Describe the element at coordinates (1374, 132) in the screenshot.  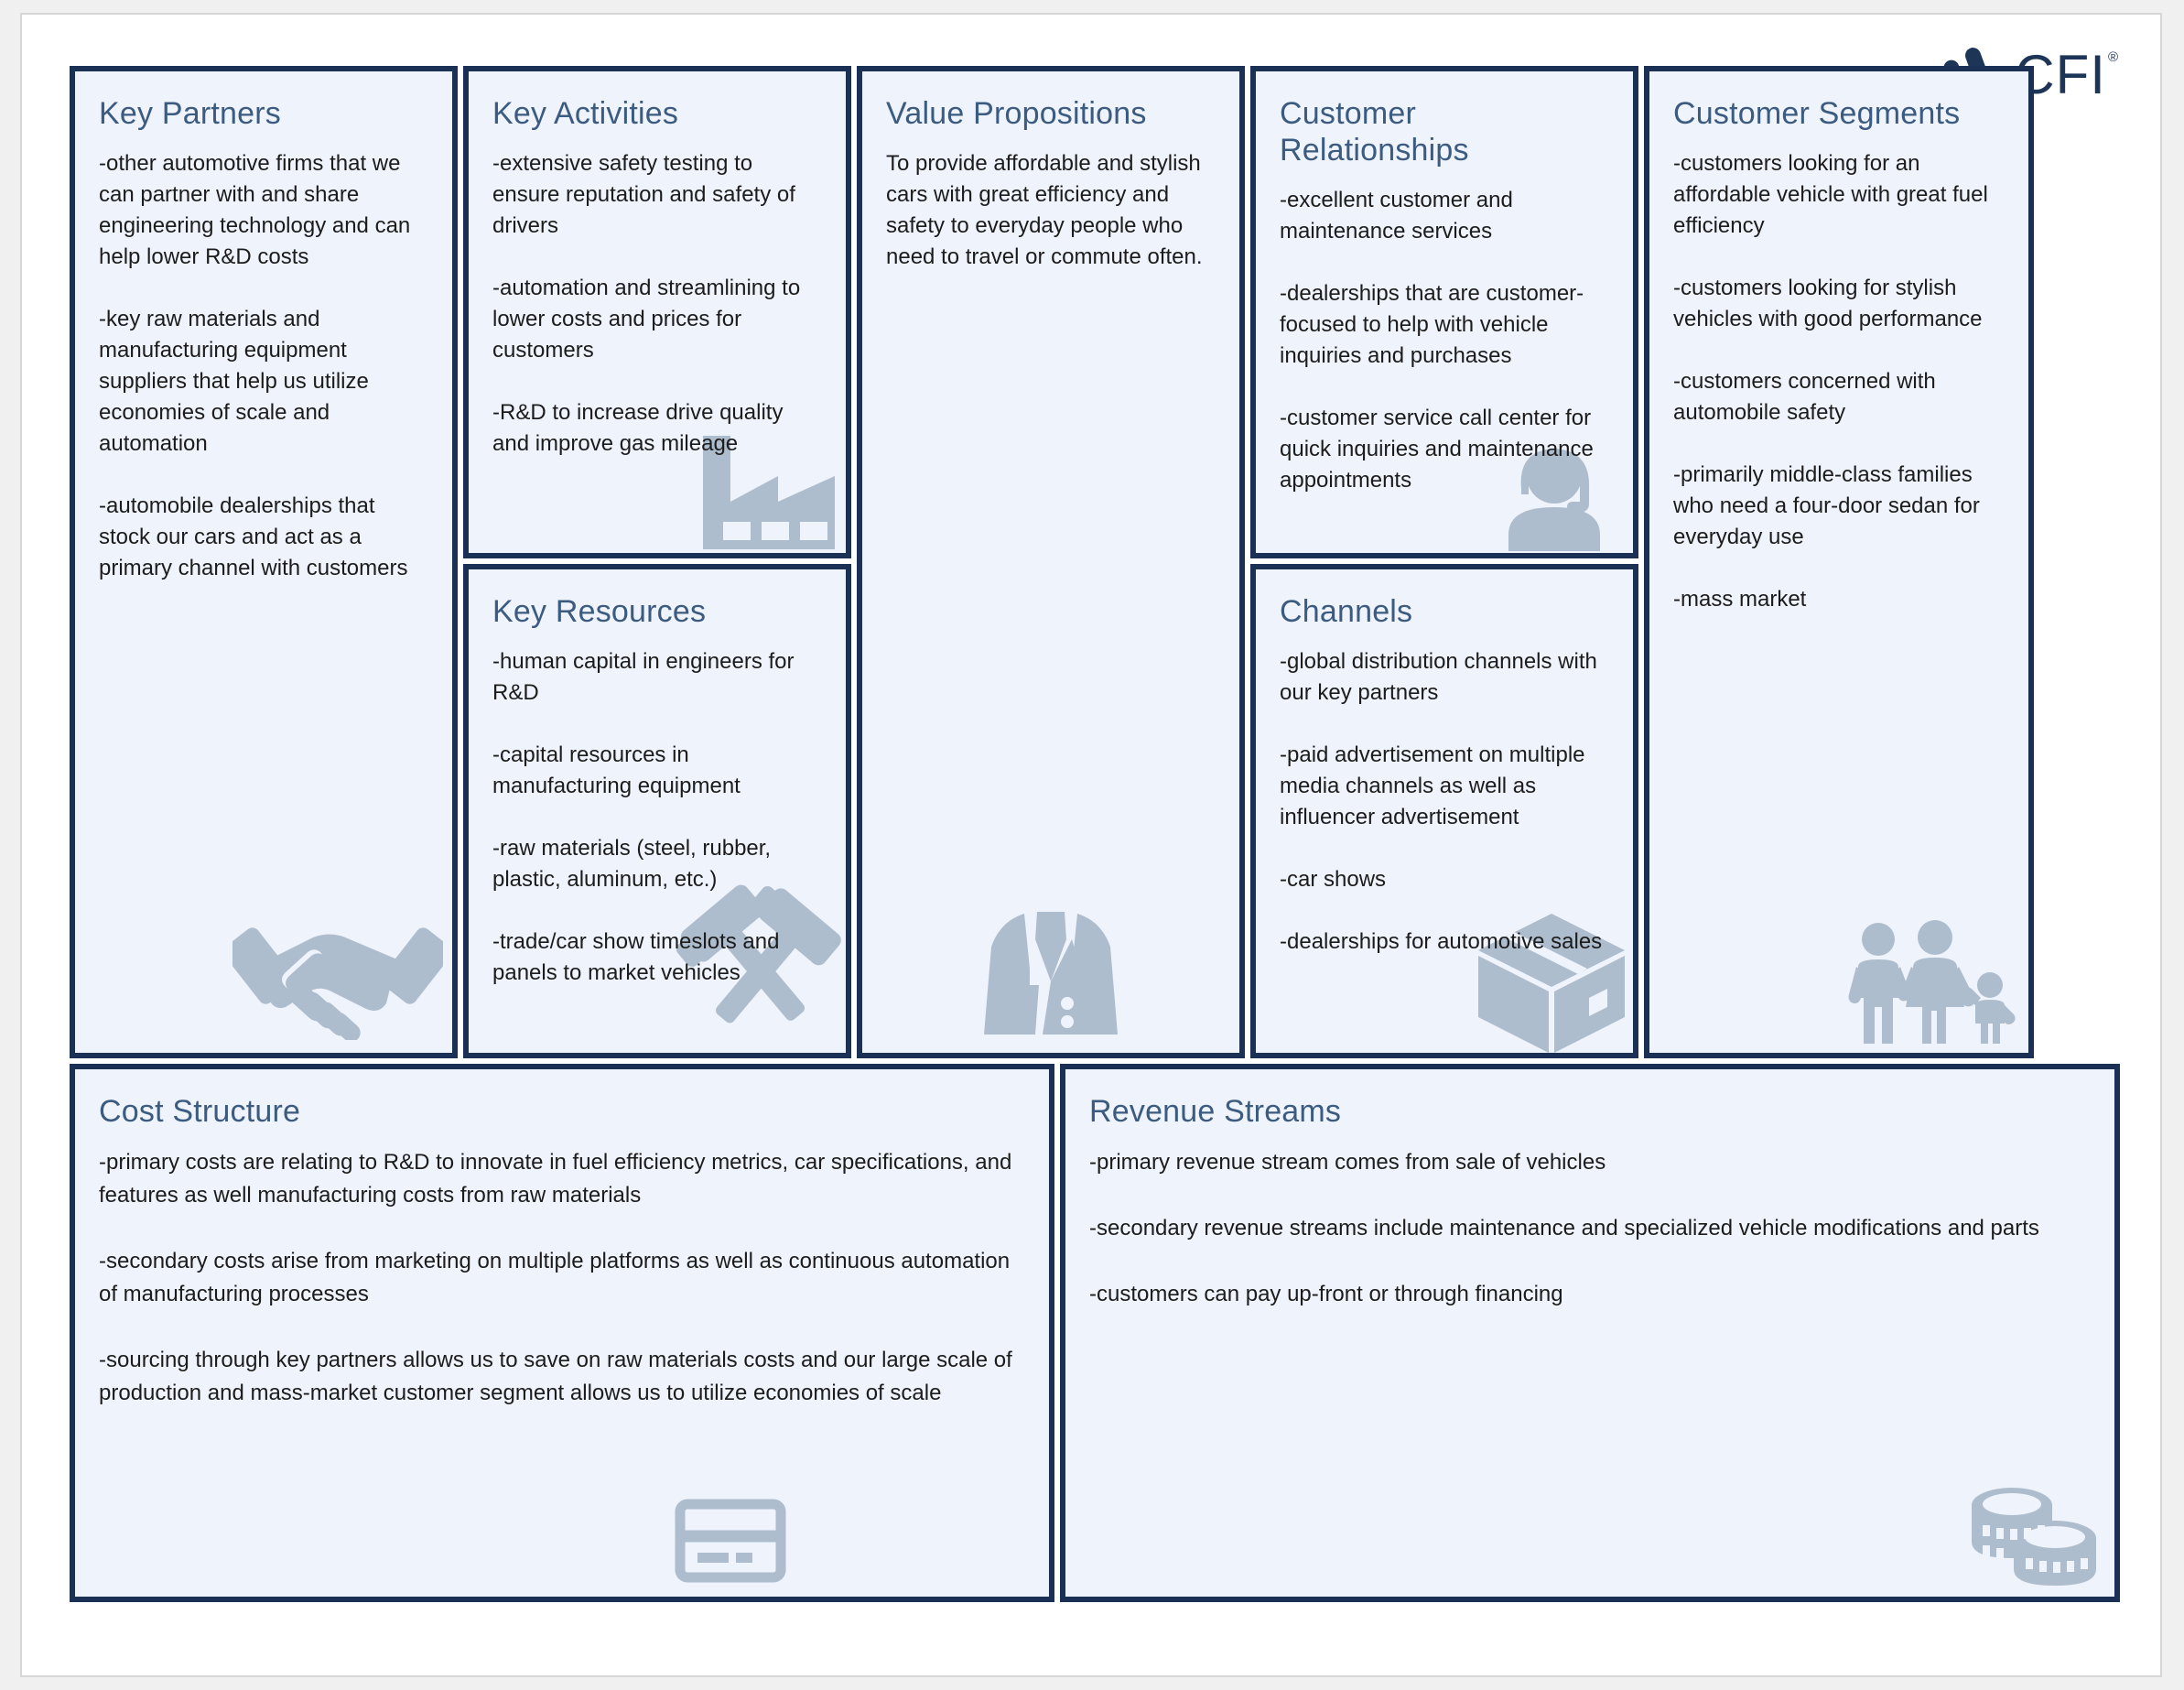
I see `block-title-customer-relationships: Customer Relationships` at that location.